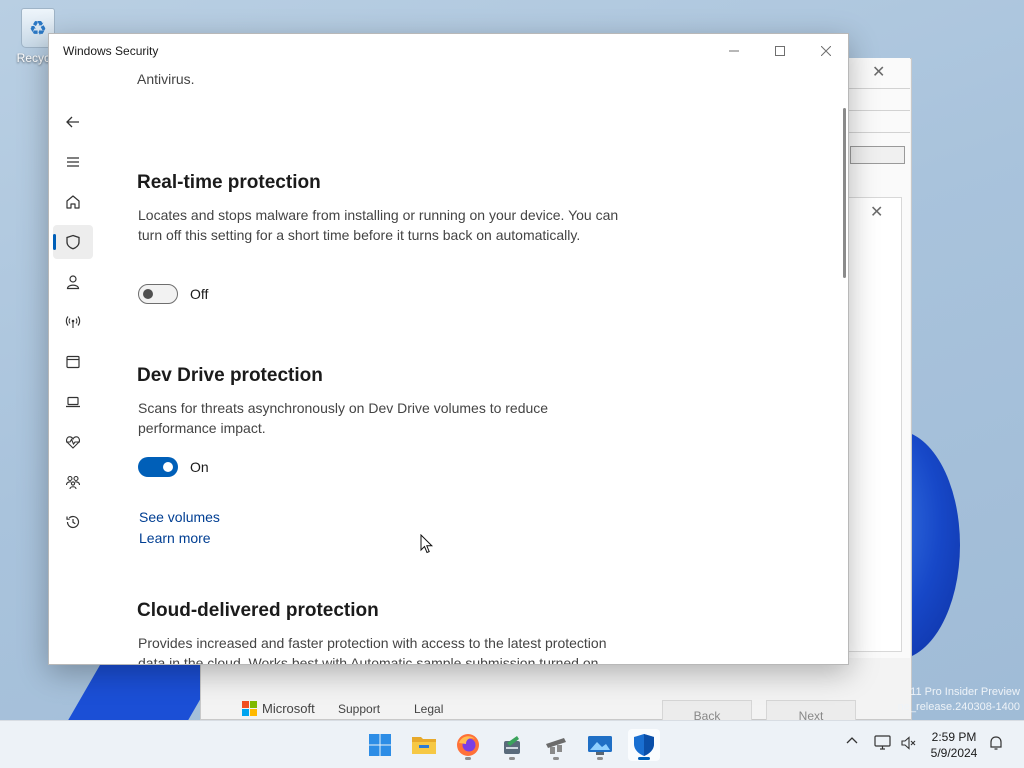  I want to click on inner-dialog-close-icon: ✕, so click(876, 211).